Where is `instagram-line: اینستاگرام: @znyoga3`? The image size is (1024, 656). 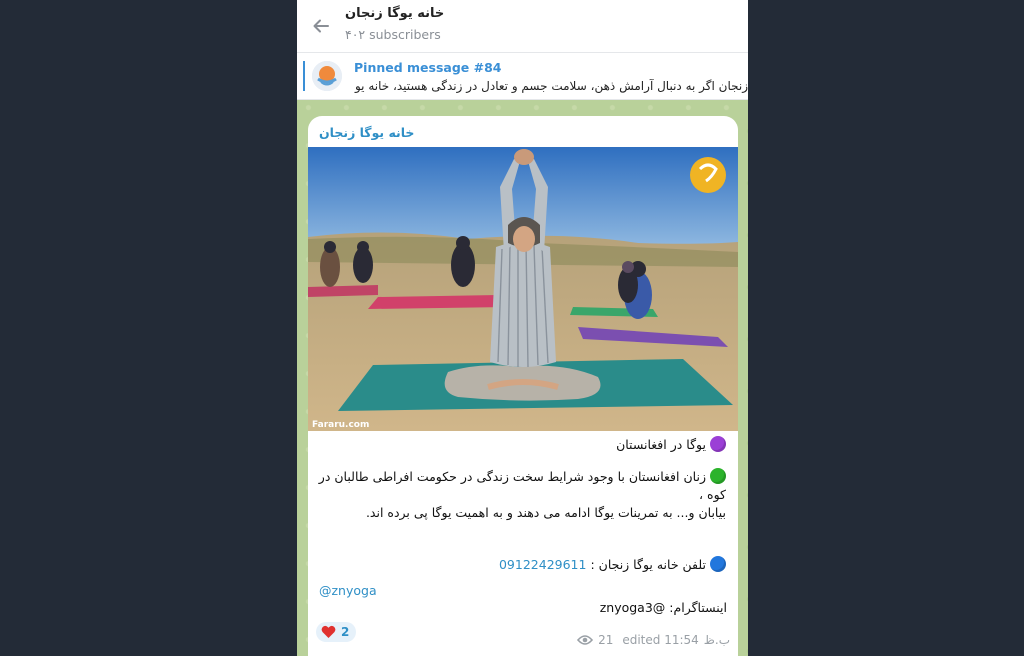 instagram-line: اینستاگرام: @znyoga3 is located at coordinates (663, 607).